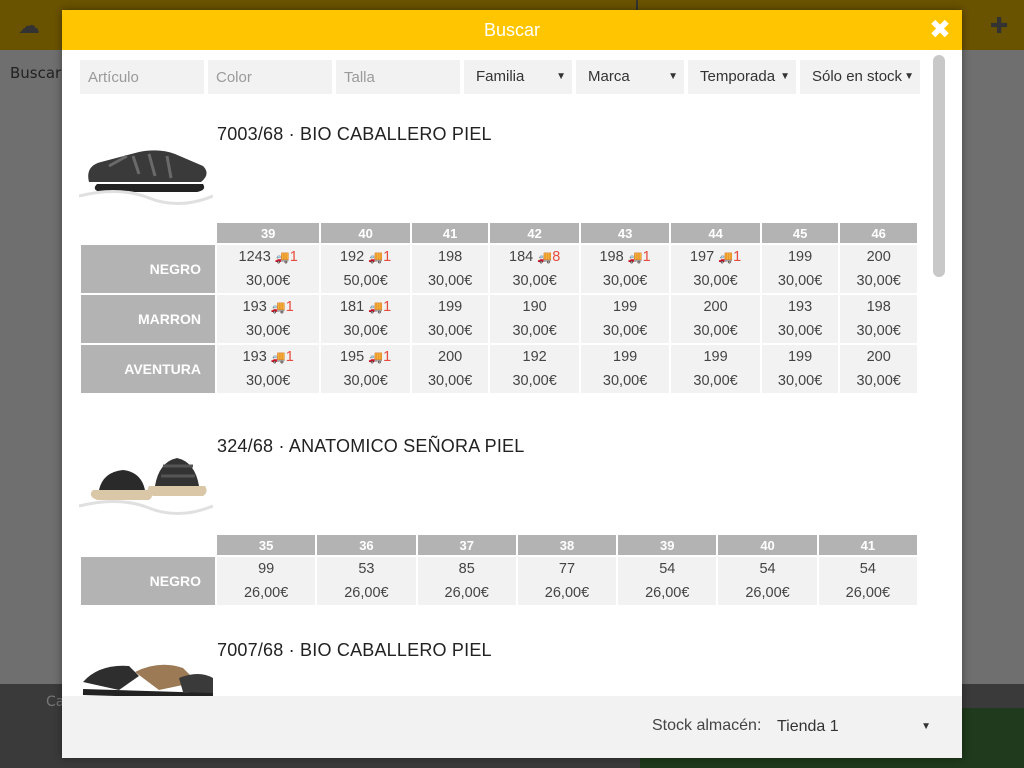  Describe the element at coordinates (352, 357) in the screenshot. I see `stock-value: 195` at that location.